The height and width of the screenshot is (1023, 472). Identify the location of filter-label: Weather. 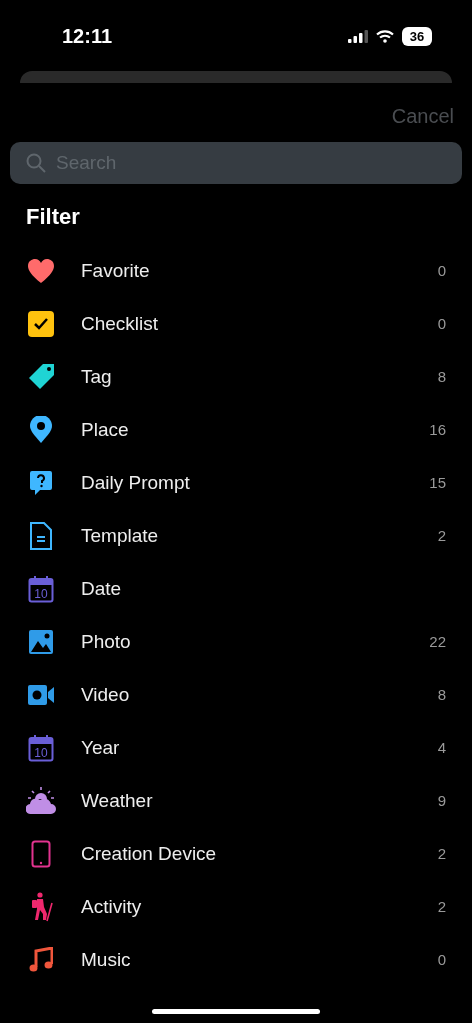
(259, 800).